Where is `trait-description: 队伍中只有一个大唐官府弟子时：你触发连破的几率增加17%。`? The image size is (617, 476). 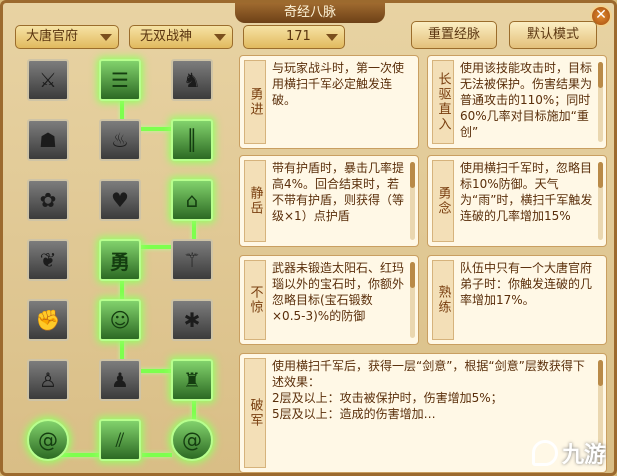 trait-description: 队伍中只有一个大唐官府弟子时：你触发连破的几率增加17%。 is located at coordinates (526, 284).